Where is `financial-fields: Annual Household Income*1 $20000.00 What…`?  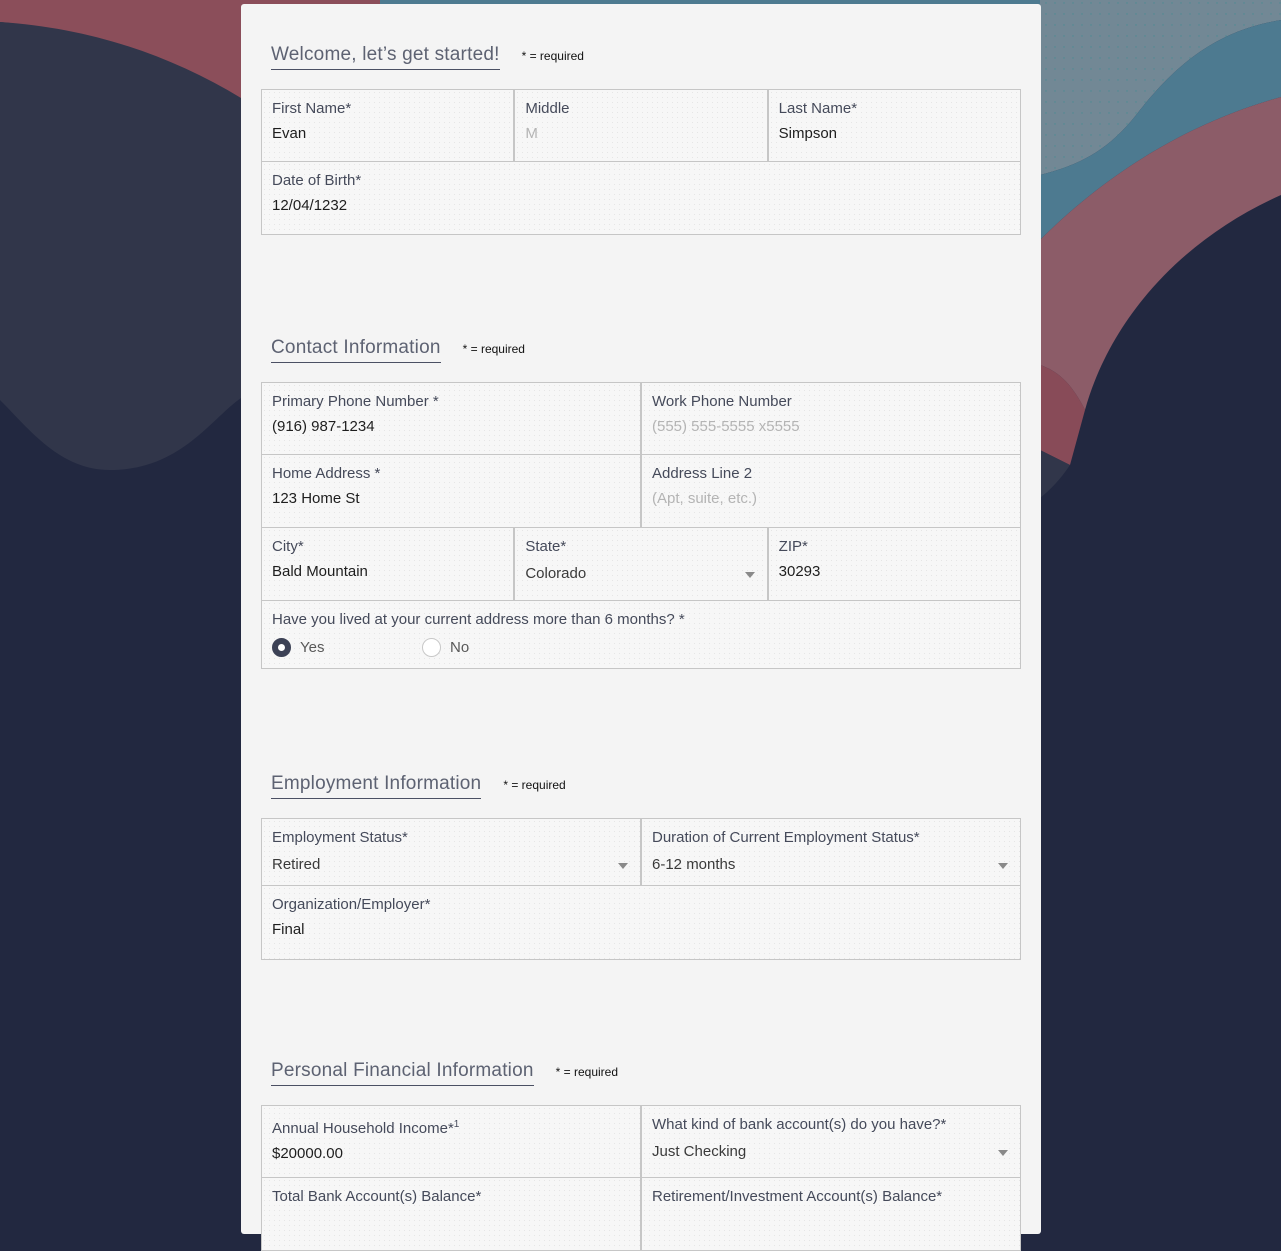 financial-fields: Annual Household Income*1 $20000.00 What… is located at coordinates (641, 1178).